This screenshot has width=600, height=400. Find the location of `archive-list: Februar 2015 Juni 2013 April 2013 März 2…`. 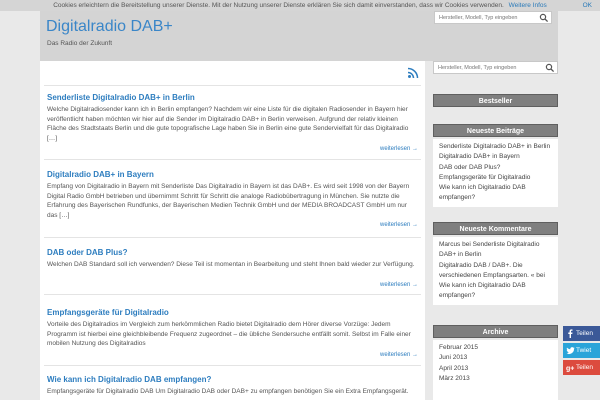

archive-list: Februar 2015 Juni 2013 April 2013 März 2… is located at coordinates (495, 370).